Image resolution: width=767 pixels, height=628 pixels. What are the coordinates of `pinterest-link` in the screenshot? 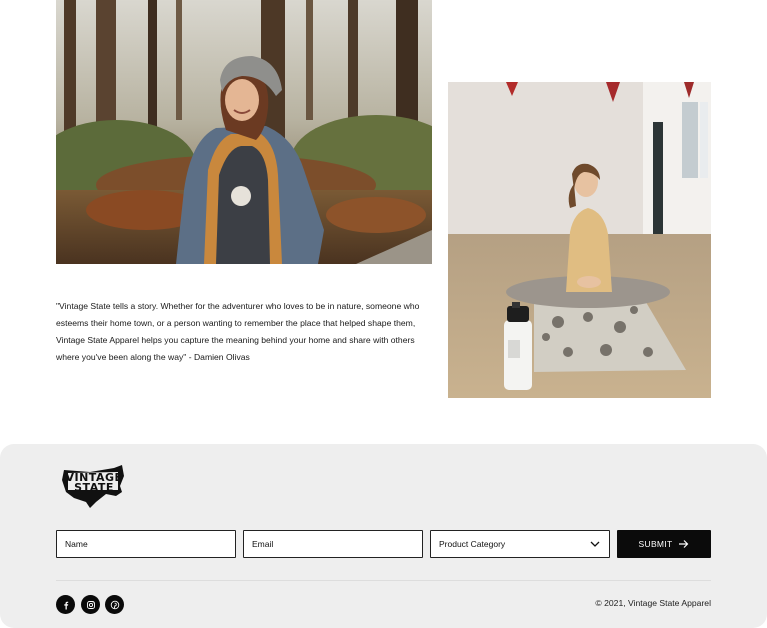 It's located at (114, 604).